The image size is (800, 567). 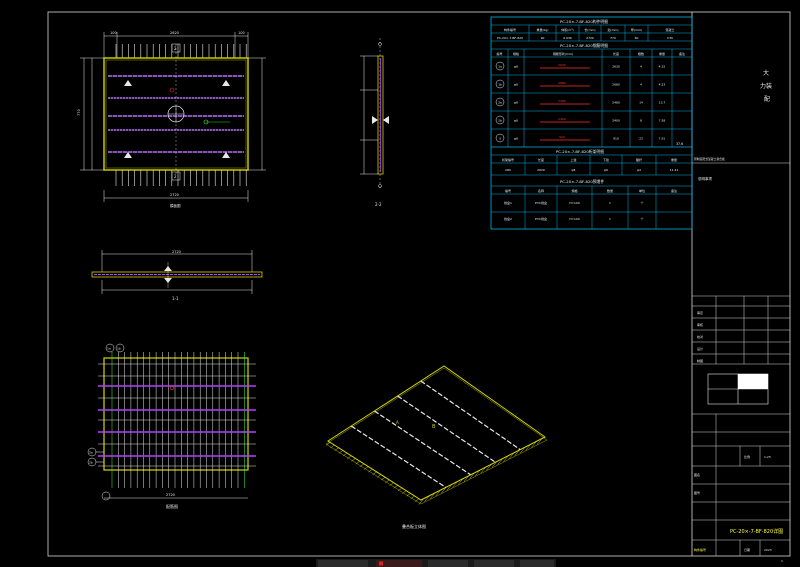 What do you see at coordinates (641, 53) in the screenshot?
I see `table2-header-cell: 根数` at bounding box center [641, 53].